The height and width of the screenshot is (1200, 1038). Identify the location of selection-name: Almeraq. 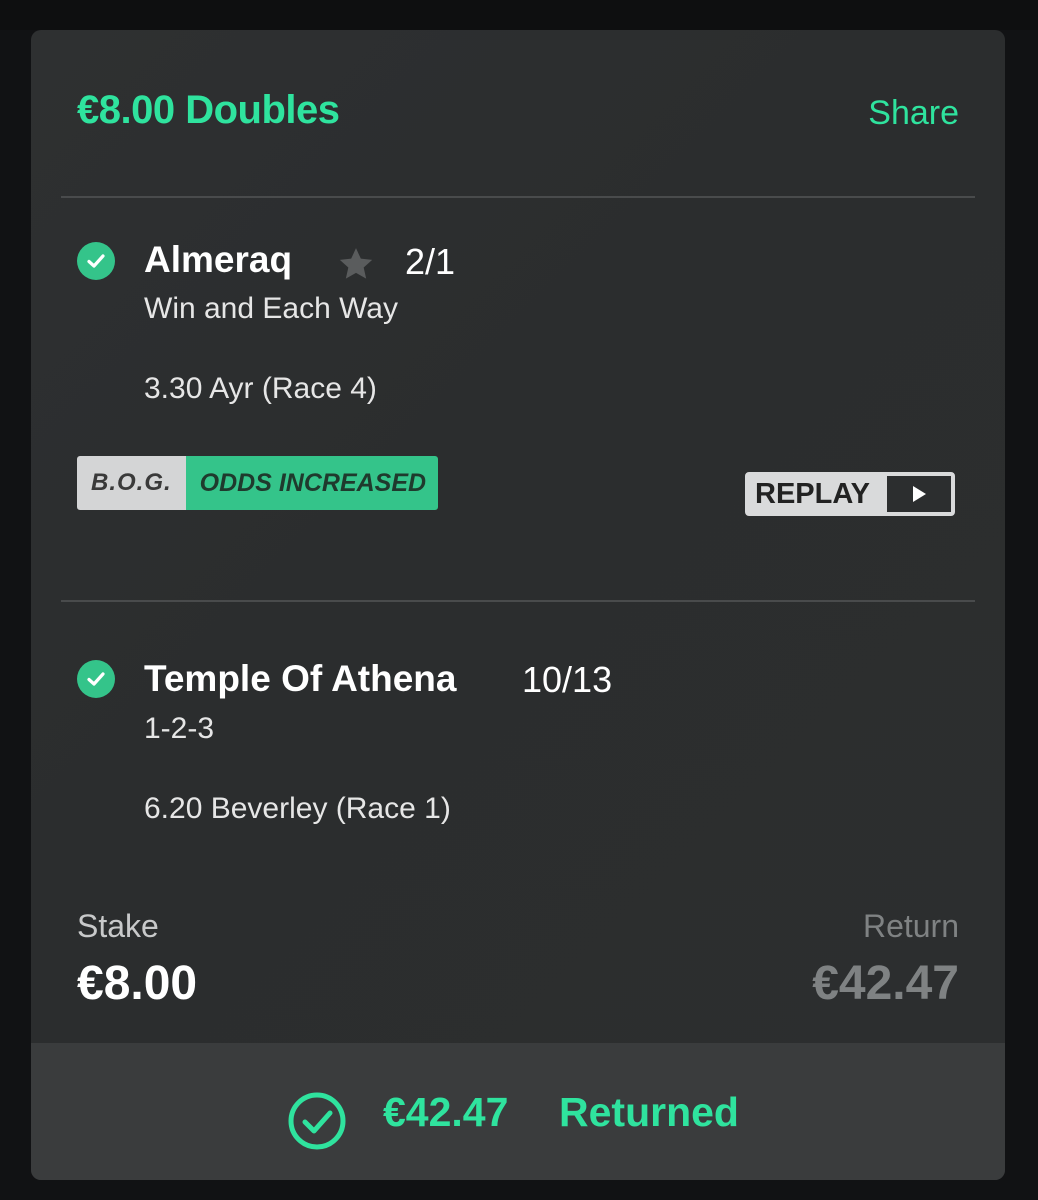
(218, 259).